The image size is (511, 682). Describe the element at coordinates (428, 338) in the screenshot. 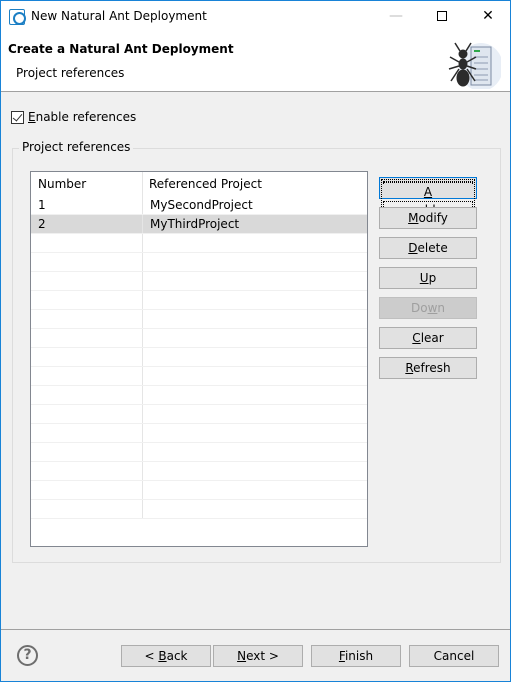

I see `clear-button: Clear` at that location.